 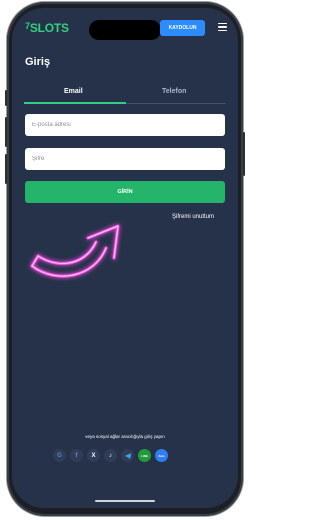 I want to click on neon-arrow-icon, so click(x=75, y=251).